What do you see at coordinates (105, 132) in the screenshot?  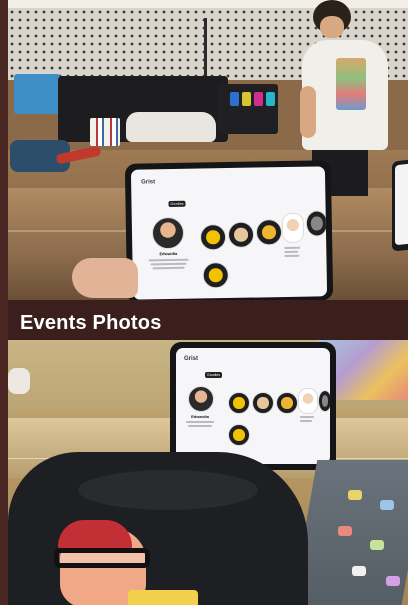 I see `sticker-sheets` at bounding box center [105, 132].